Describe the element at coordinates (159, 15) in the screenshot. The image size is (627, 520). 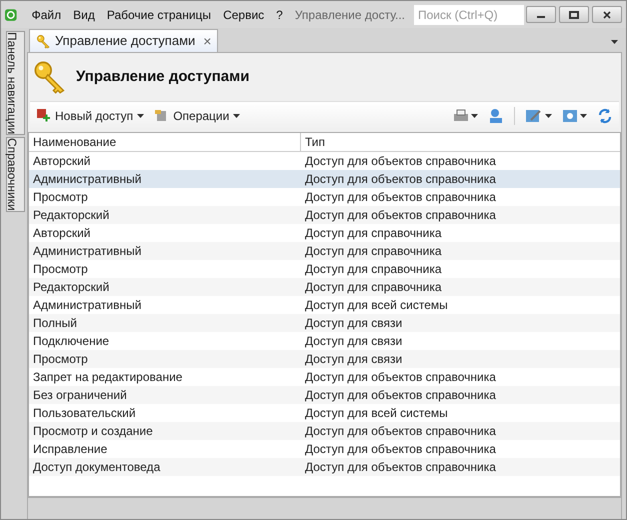
I see `menu-item: Рабочие страницы` at that location.